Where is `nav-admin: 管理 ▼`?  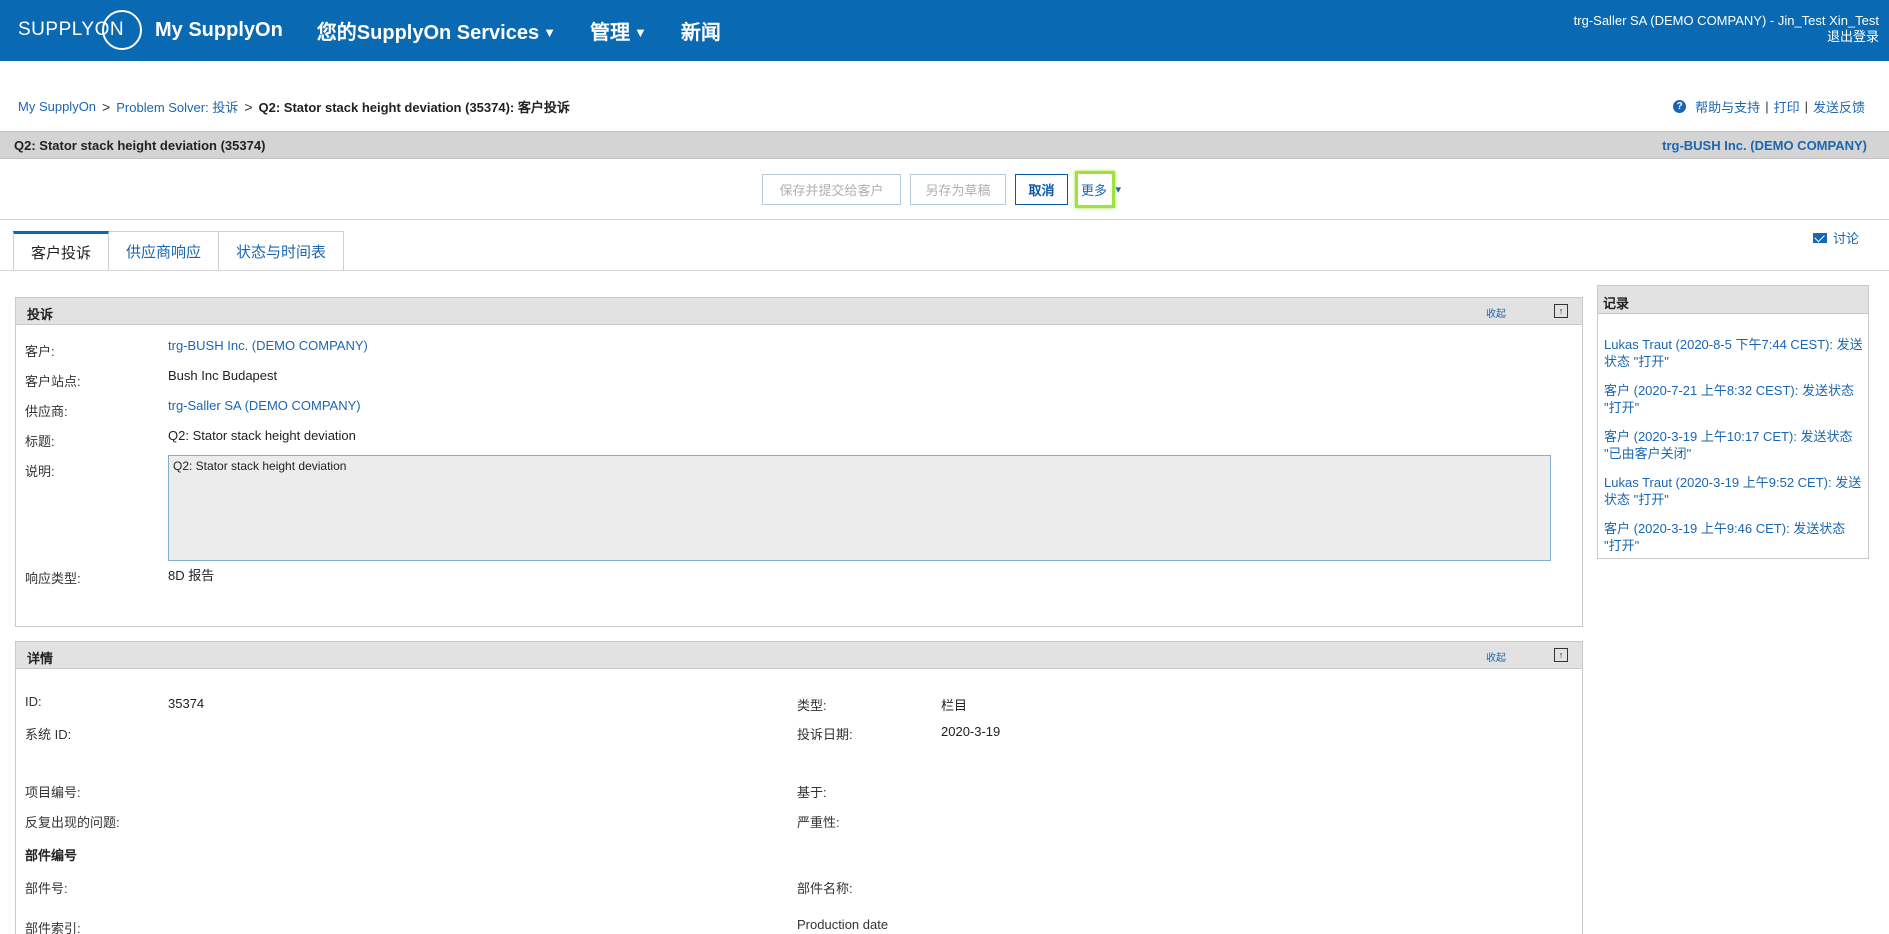
nav-admin: 管理 ▼ is located at coordinates (618, 30).